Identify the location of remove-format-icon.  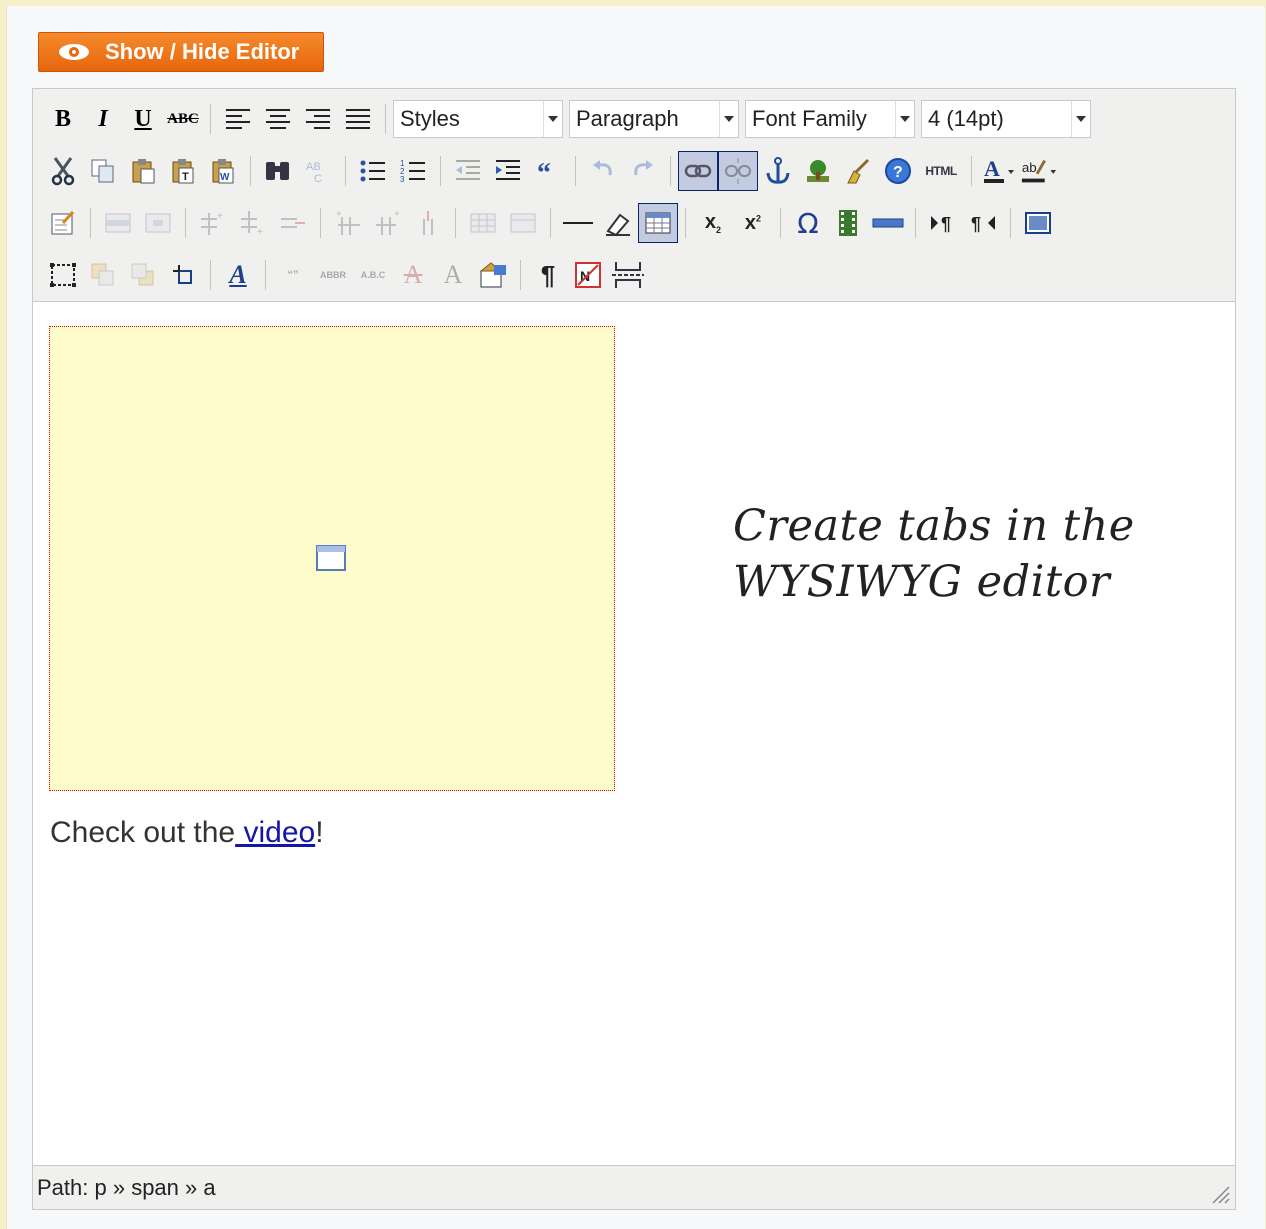
(618, 223).